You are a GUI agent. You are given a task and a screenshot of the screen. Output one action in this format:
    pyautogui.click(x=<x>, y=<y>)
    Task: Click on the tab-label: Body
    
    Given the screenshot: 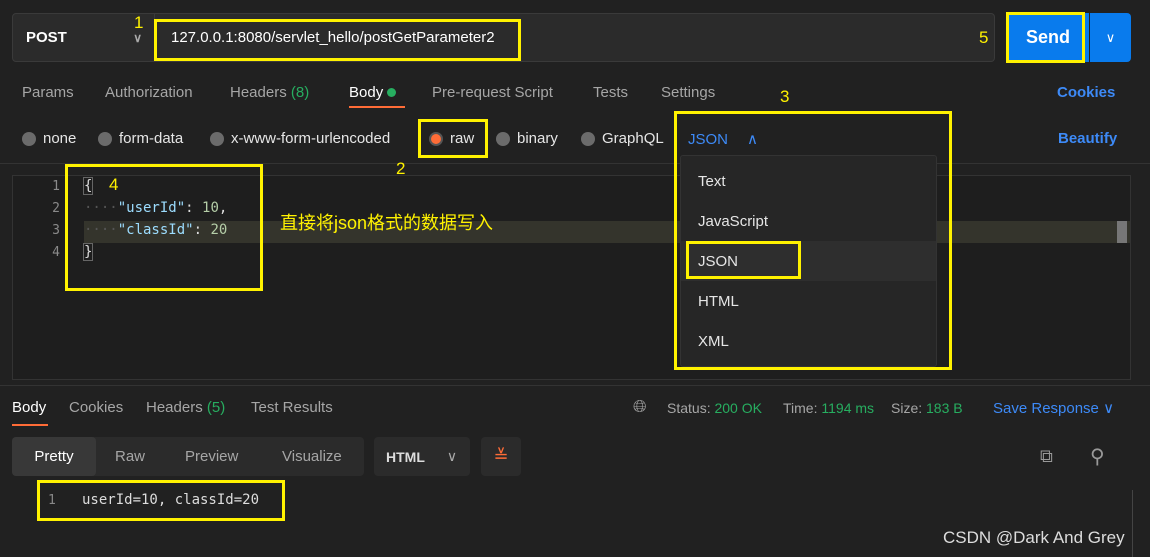 What is the action you would take?
    pyautogui.click(x=366, y=92)
    